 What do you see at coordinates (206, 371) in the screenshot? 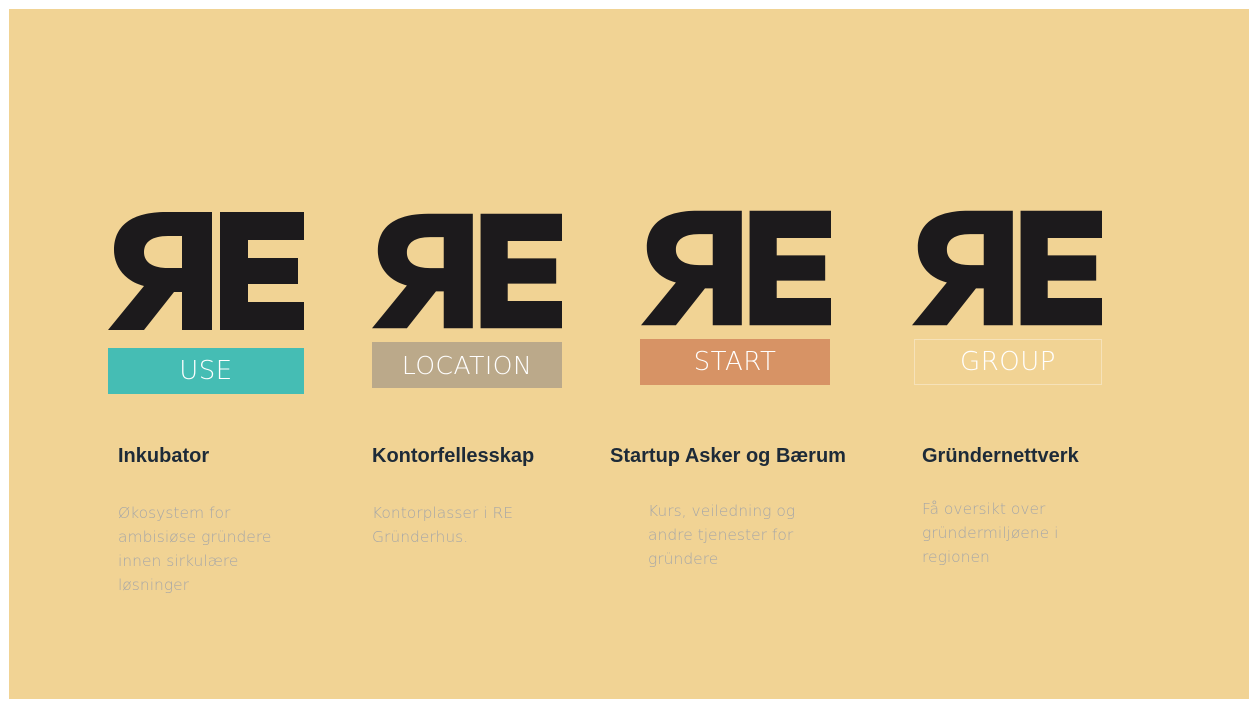
I see `tag-use: USE` at bounding box center [206, 371].